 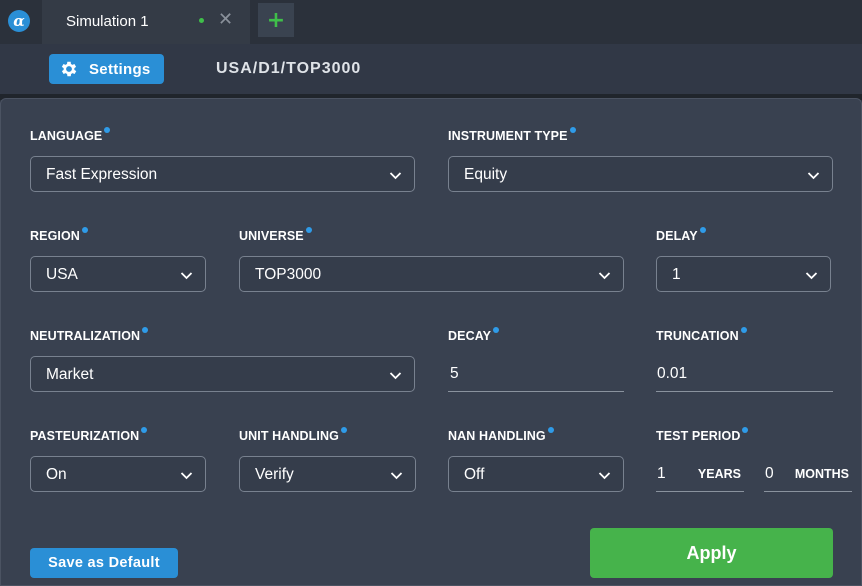 I want to click on test-period-years-unit: YEARS, so click(x=719, y=474).